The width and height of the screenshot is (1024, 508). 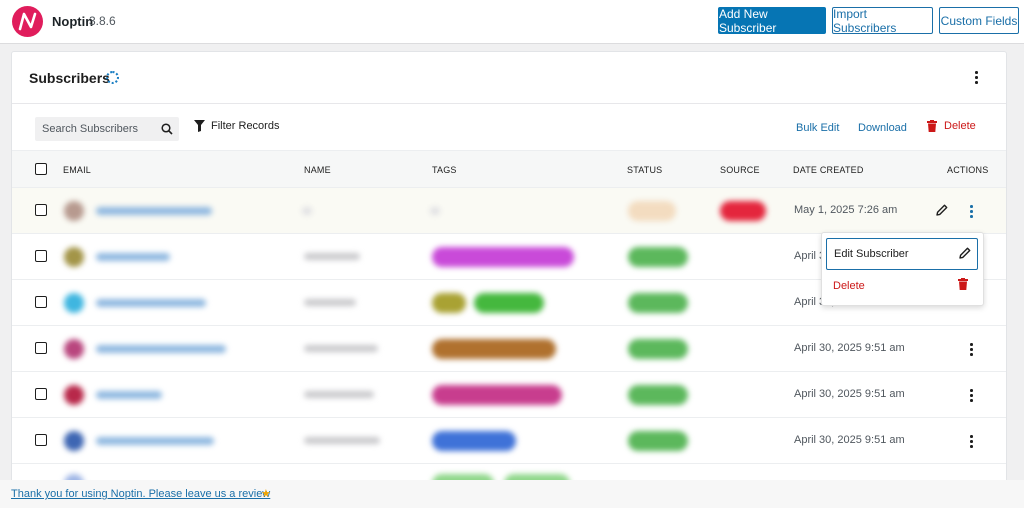 I want to click on search-placeholder: Search Subscribers, so click(x=90, y=129).